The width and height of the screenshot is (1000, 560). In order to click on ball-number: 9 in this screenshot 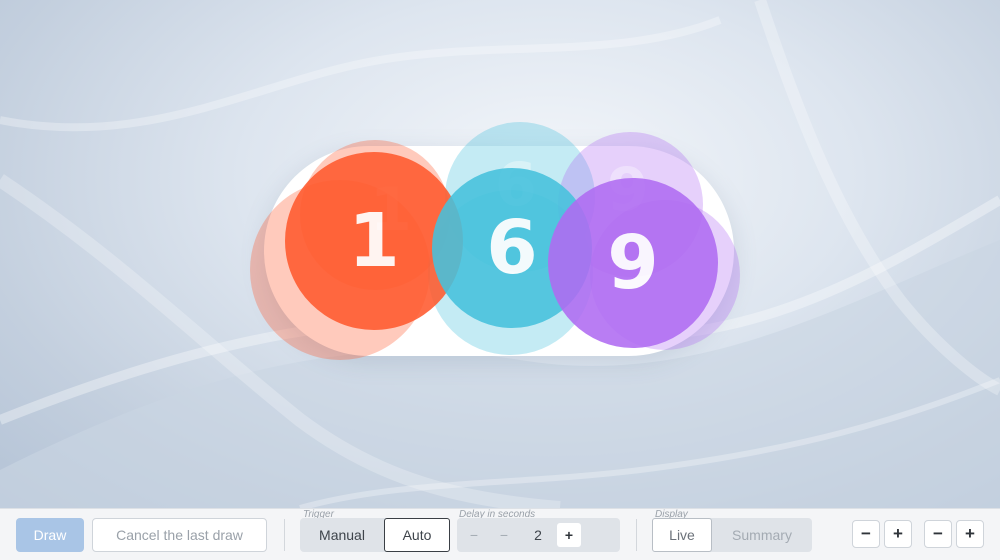, I will do `click(633, 263)`.